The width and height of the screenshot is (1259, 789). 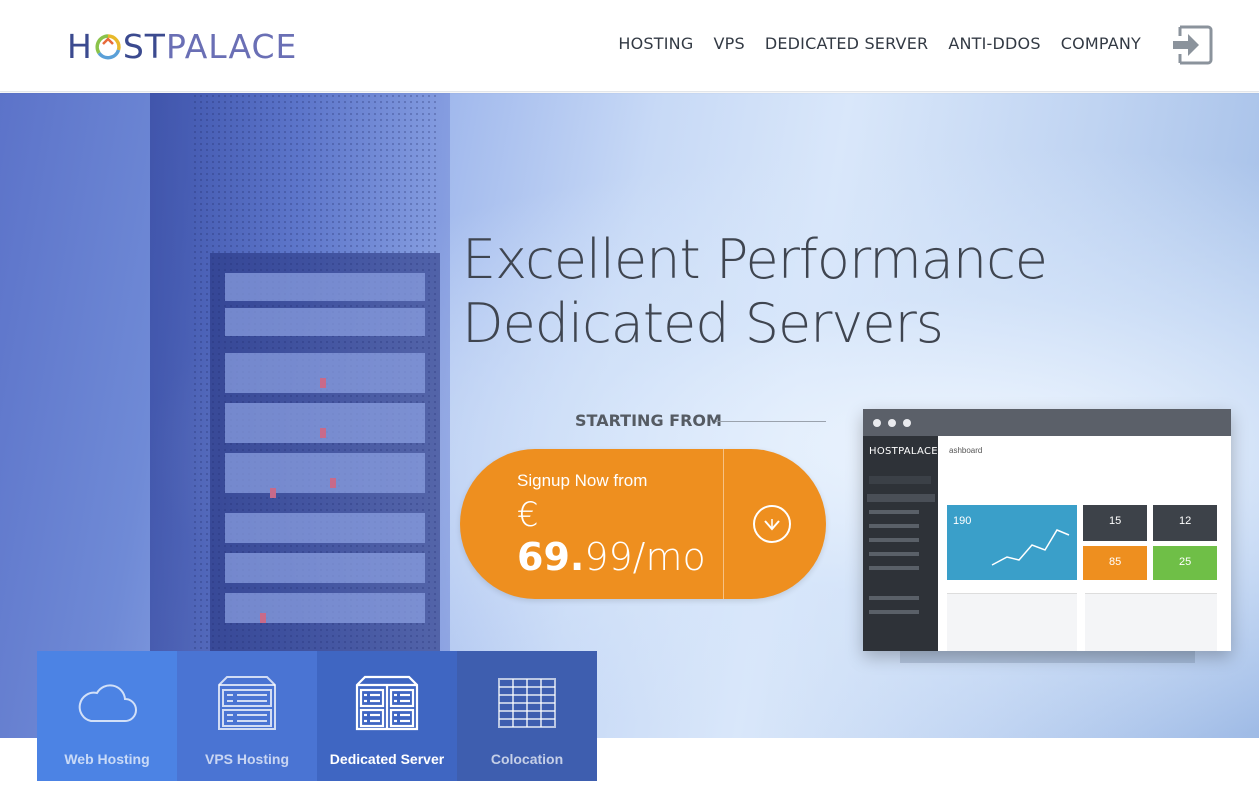 I want to click on price: 69.99/mo, so click(x=611, y=557).